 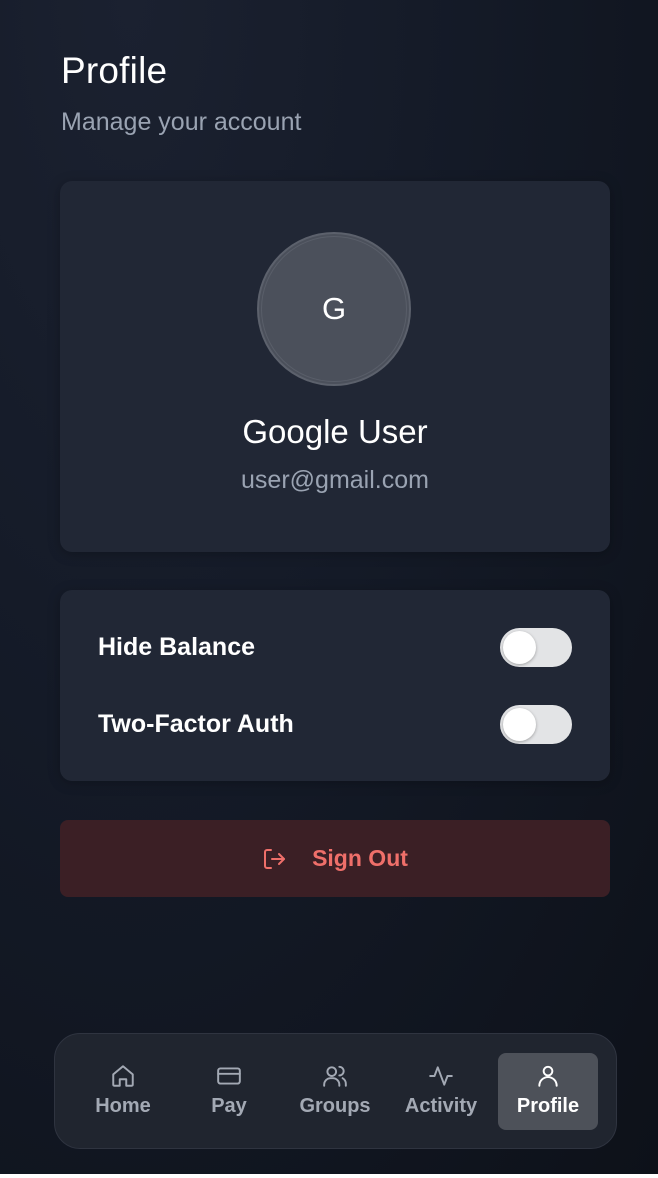 What do you see at coordinates (275, 859) in the screenshot?
I see `logout-icon` at bounding box center [275, 859].